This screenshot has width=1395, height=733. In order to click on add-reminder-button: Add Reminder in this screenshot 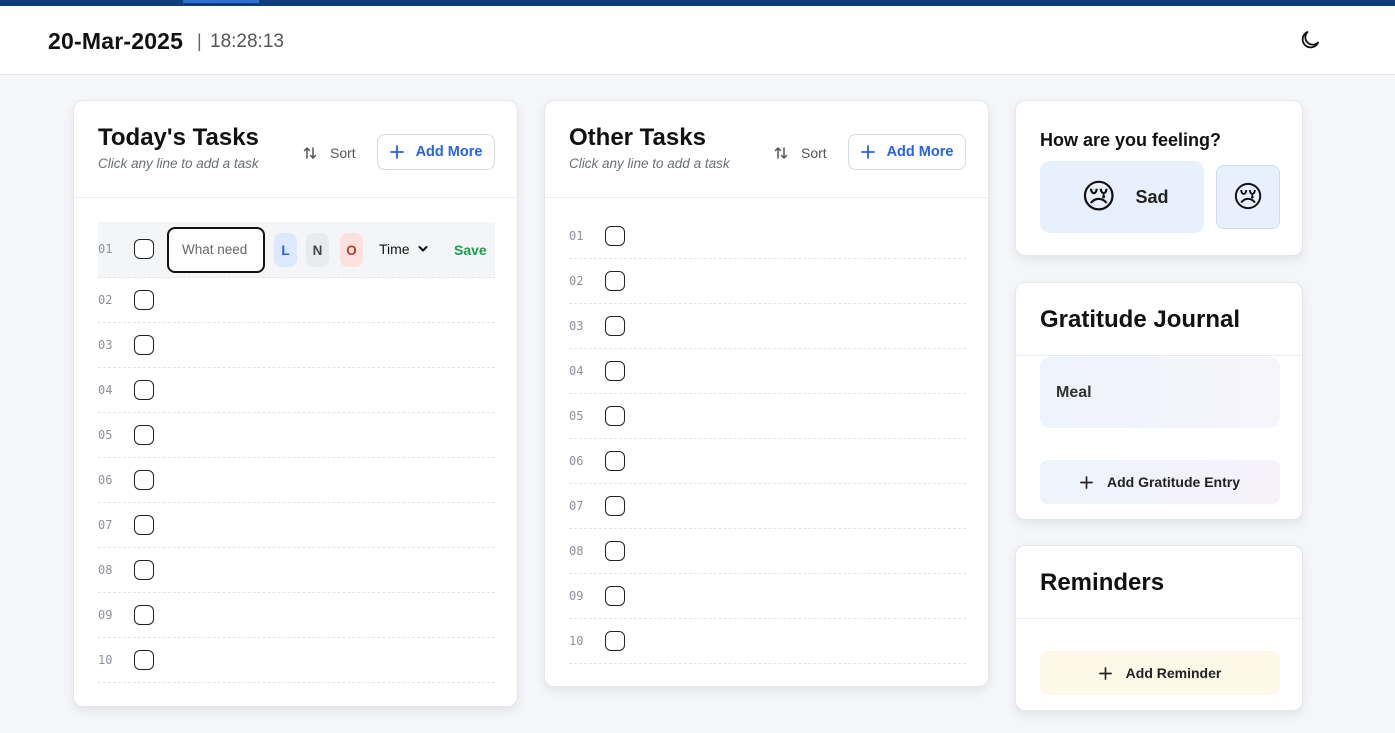, I will do `click(1160, 673)`.